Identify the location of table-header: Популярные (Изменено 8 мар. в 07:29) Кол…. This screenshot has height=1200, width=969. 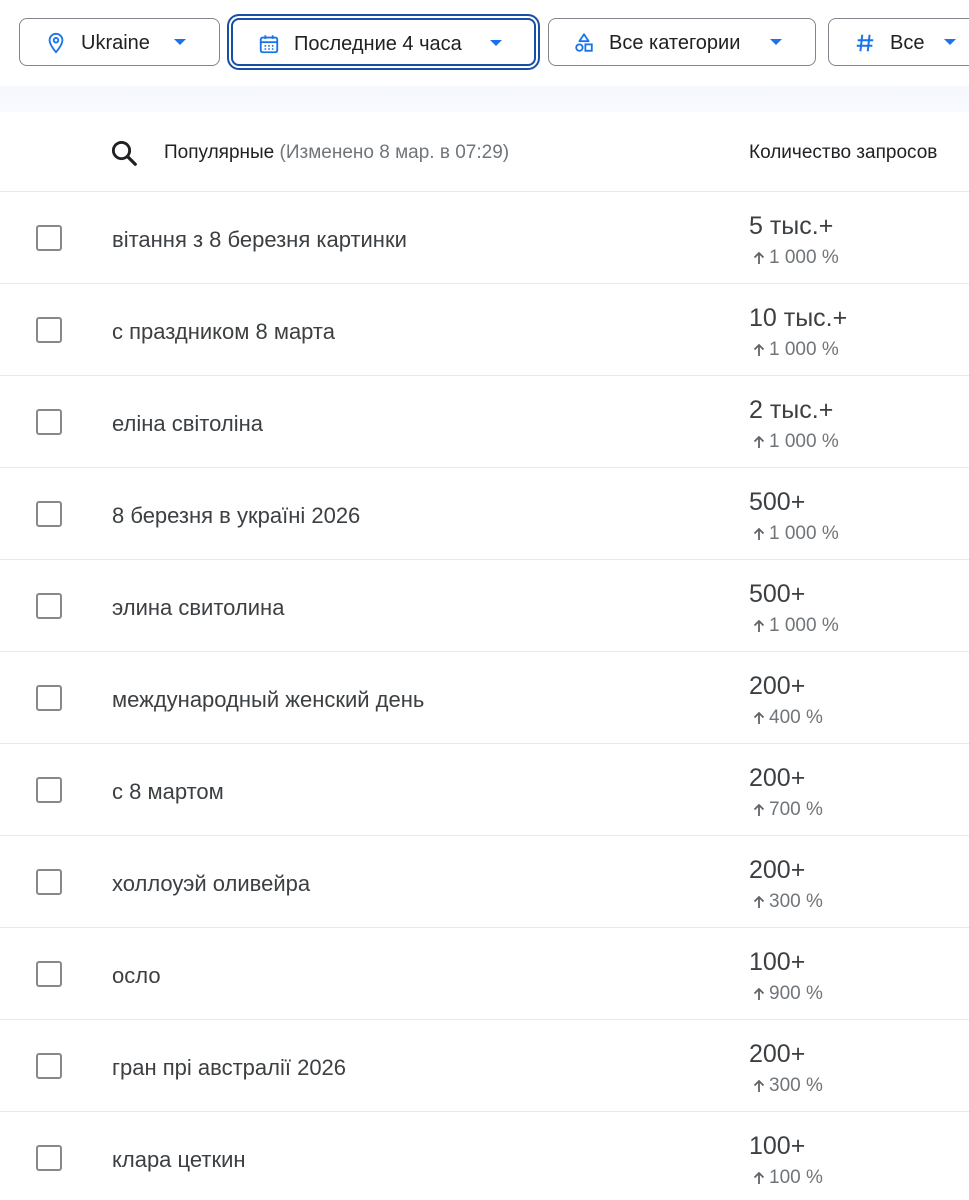
(484, 152).